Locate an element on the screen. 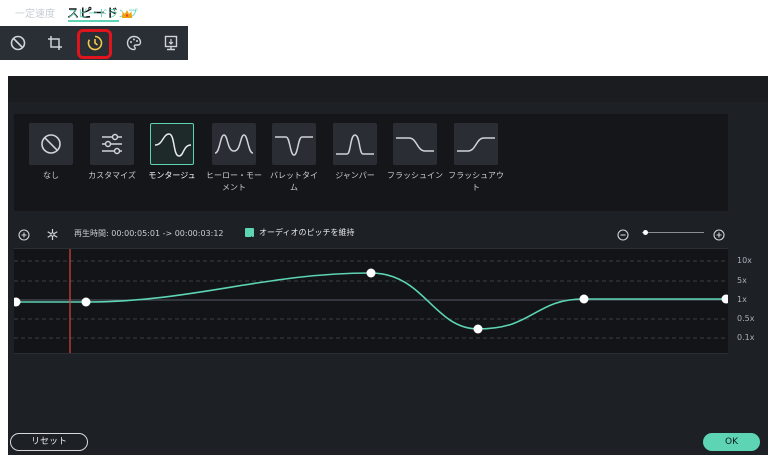  preset-none is located at coordinates (51, 144).